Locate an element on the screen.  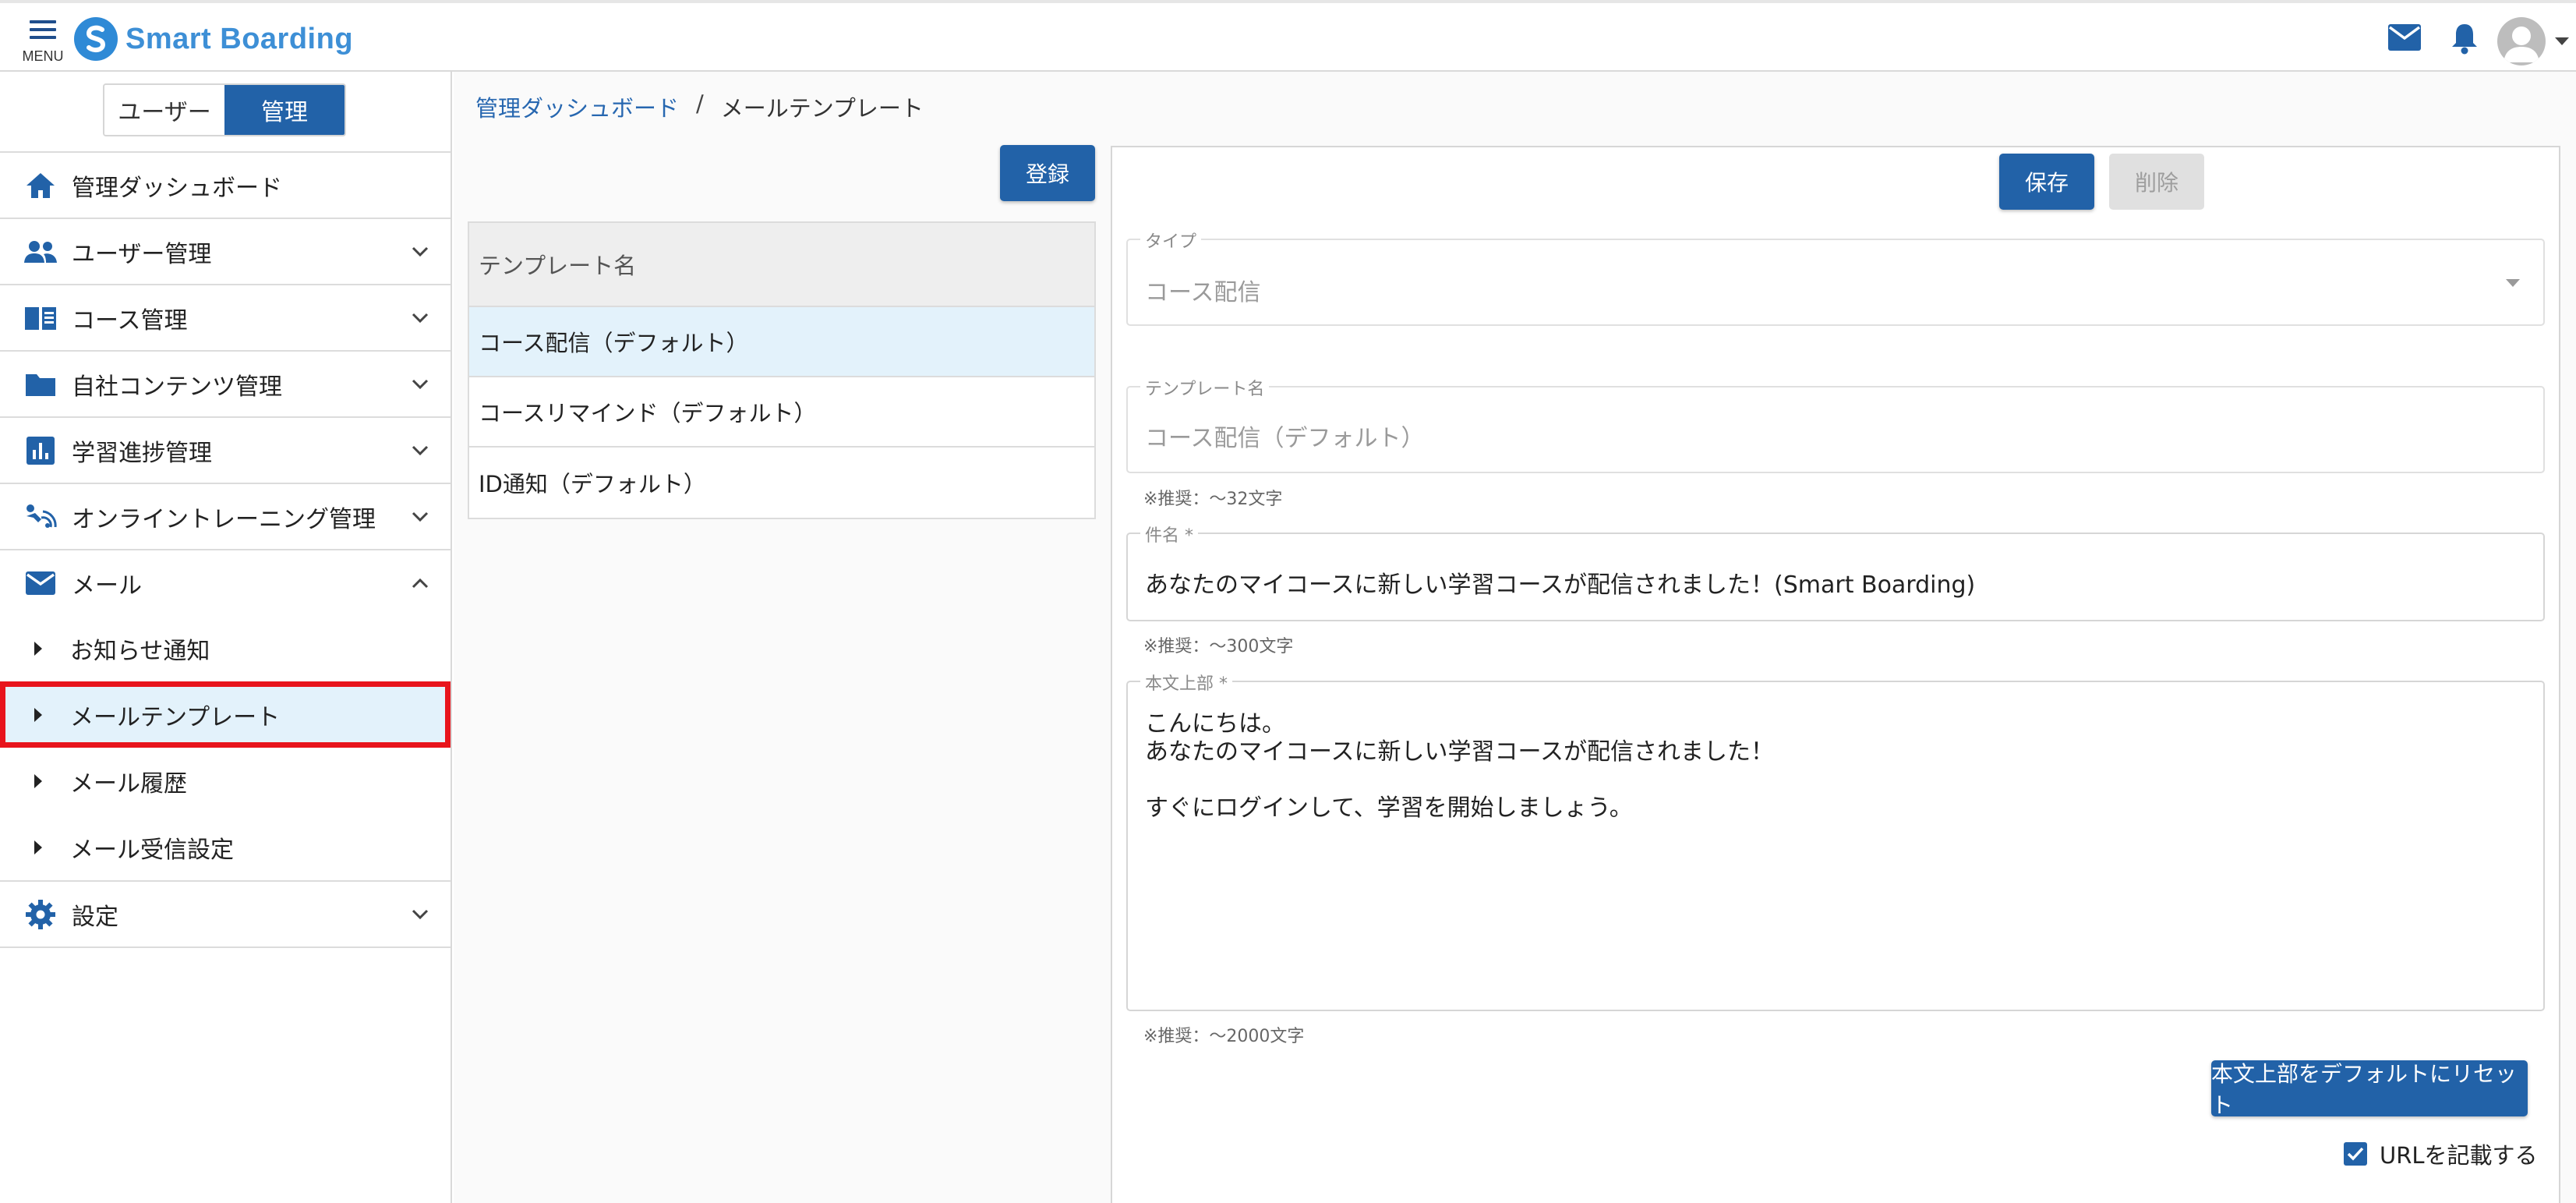
hamburger-icon is located at coordinates (43, 32).